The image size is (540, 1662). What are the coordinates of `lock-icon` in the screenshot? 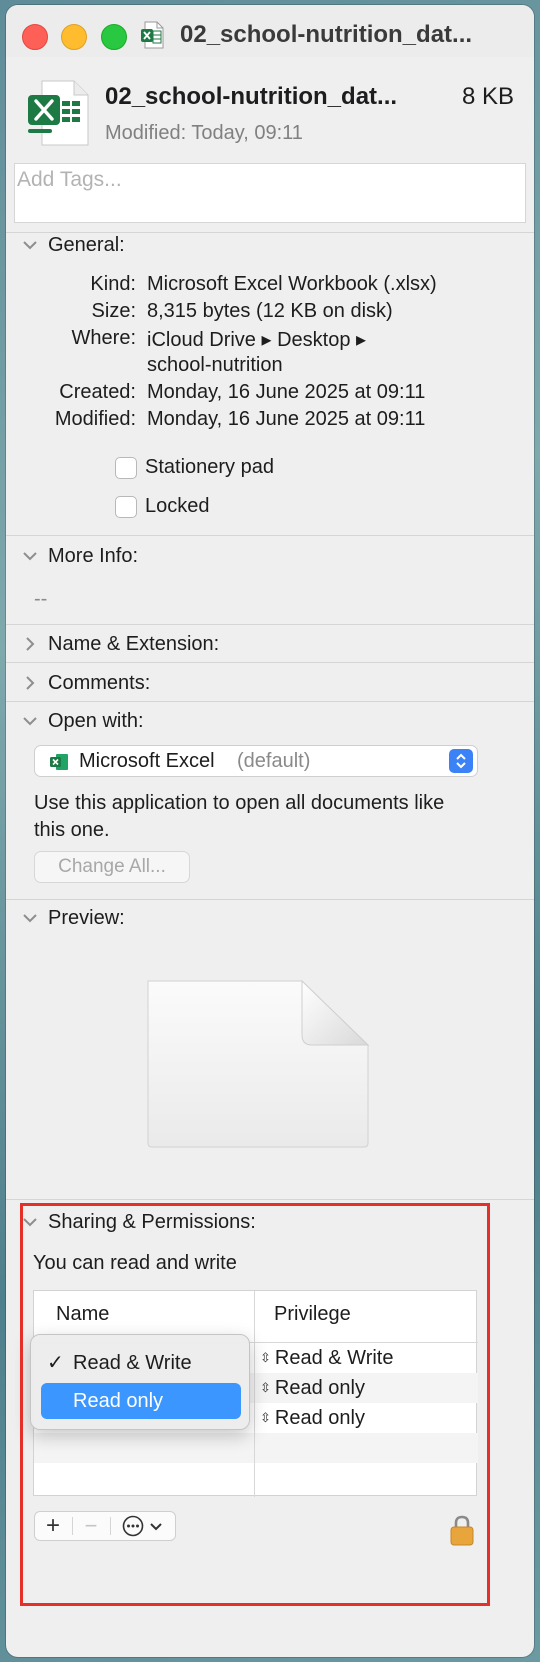 It's located at (462, 1530).